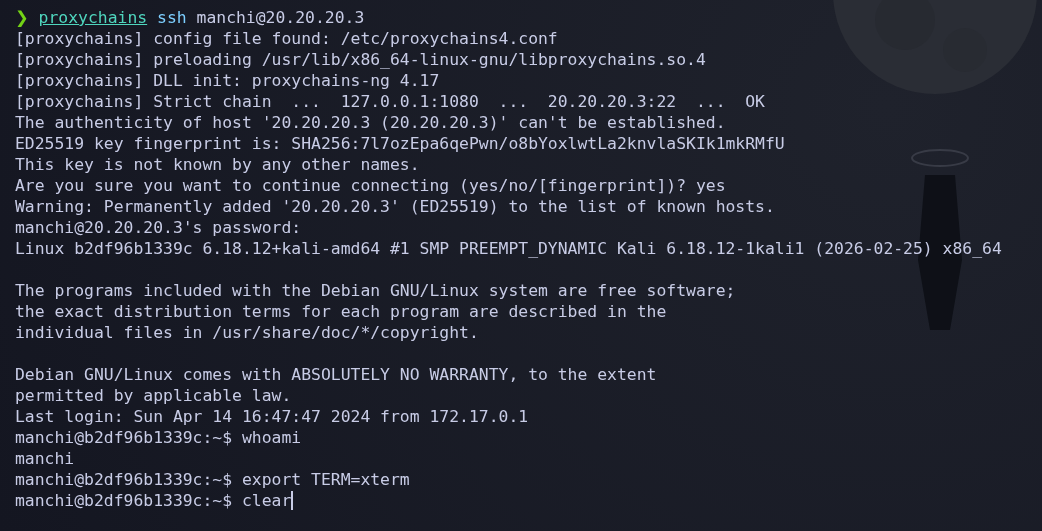 This screenshot has width=1042, height=531. I want to click on output-line: This key is not known by any other names., so click(217, 164).